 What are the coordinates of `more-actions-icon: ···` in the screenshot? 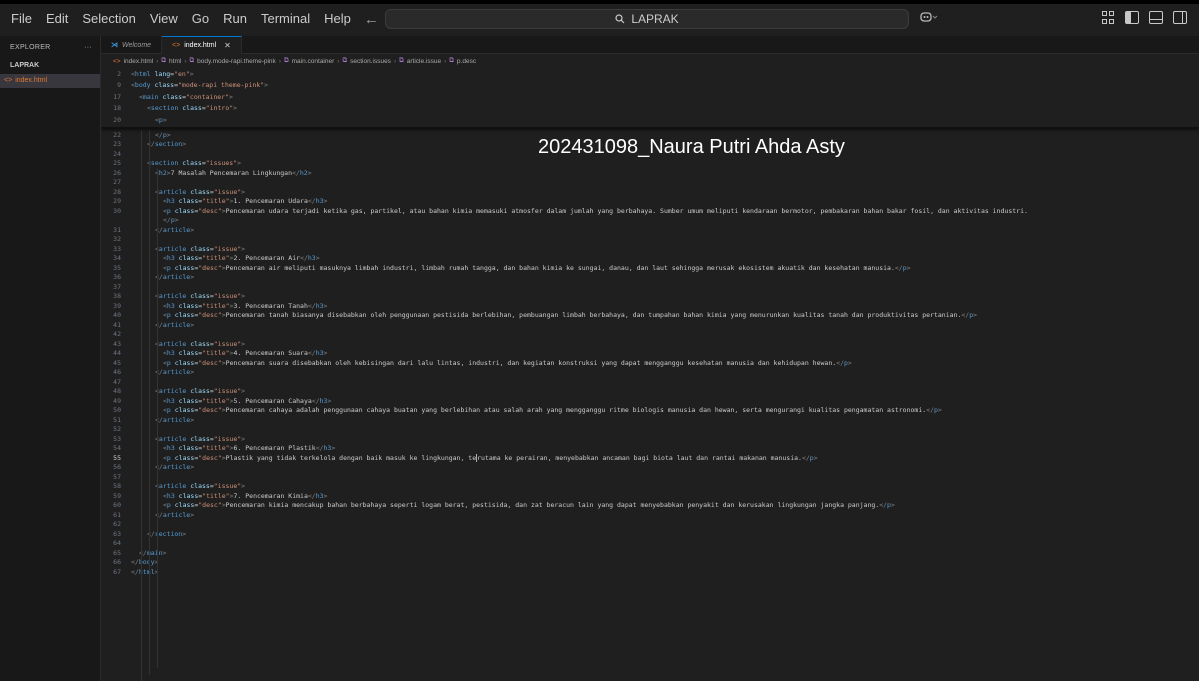 It's located at (88, 47).